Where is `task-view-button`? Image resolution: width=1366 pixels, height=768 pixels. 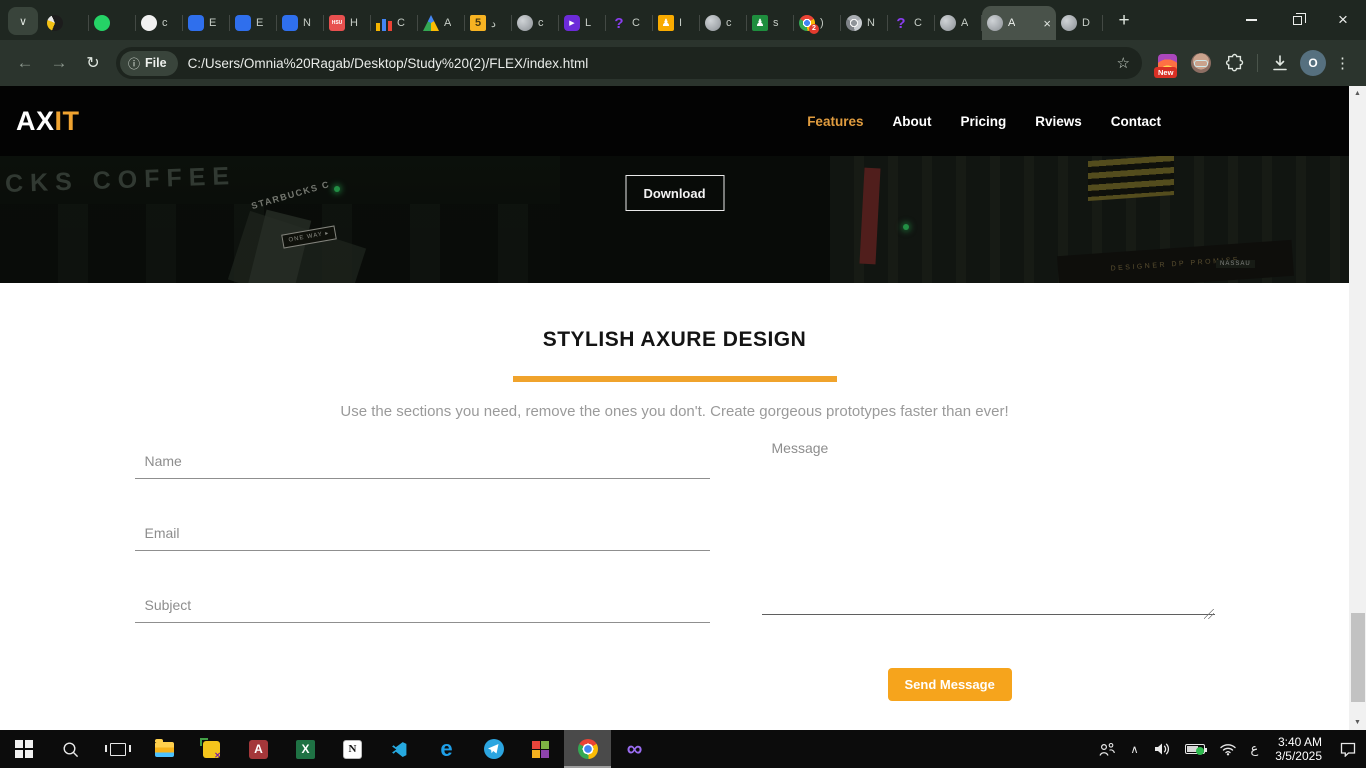 task-view-button is located at coordinates (117, 749).